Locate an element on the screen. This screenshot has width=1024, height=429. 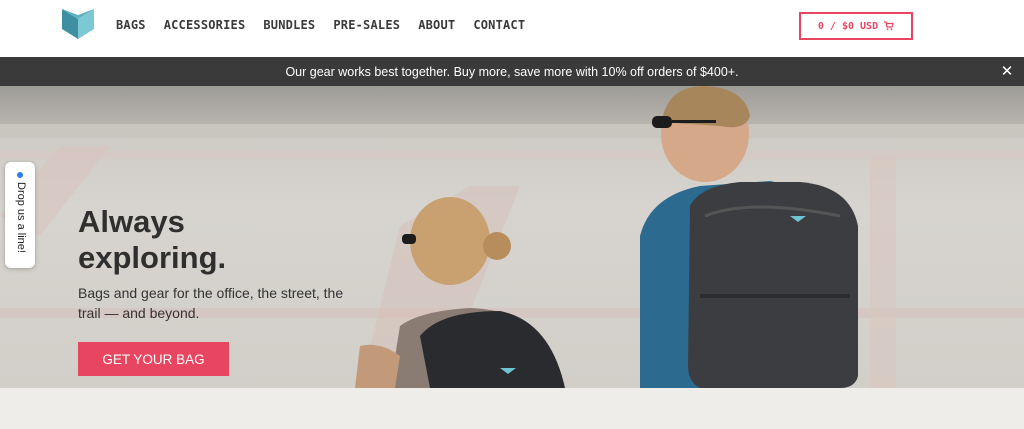
drop-us-a-line-tab: Drop us a line! is located at coordinates (20, 215).